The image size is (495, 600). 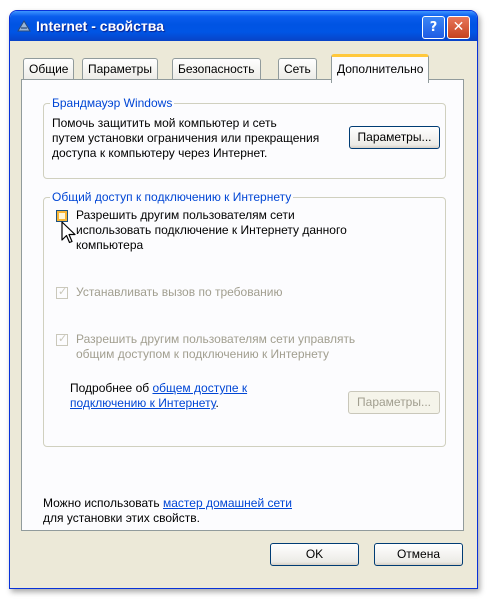 What do you see at coordinates (243, 26) in the screenshot?
I see `title-bar: Internet - свойства ? ✕` at bounding box center [243, 26].